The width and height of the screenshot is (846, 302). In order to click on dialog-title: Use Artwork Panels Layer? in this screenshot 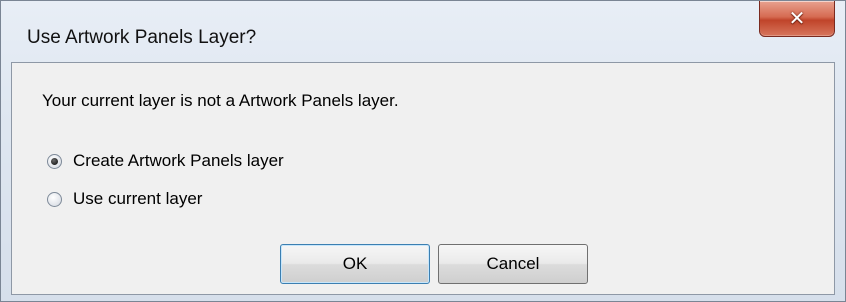, I will do `click(142, 37)`.